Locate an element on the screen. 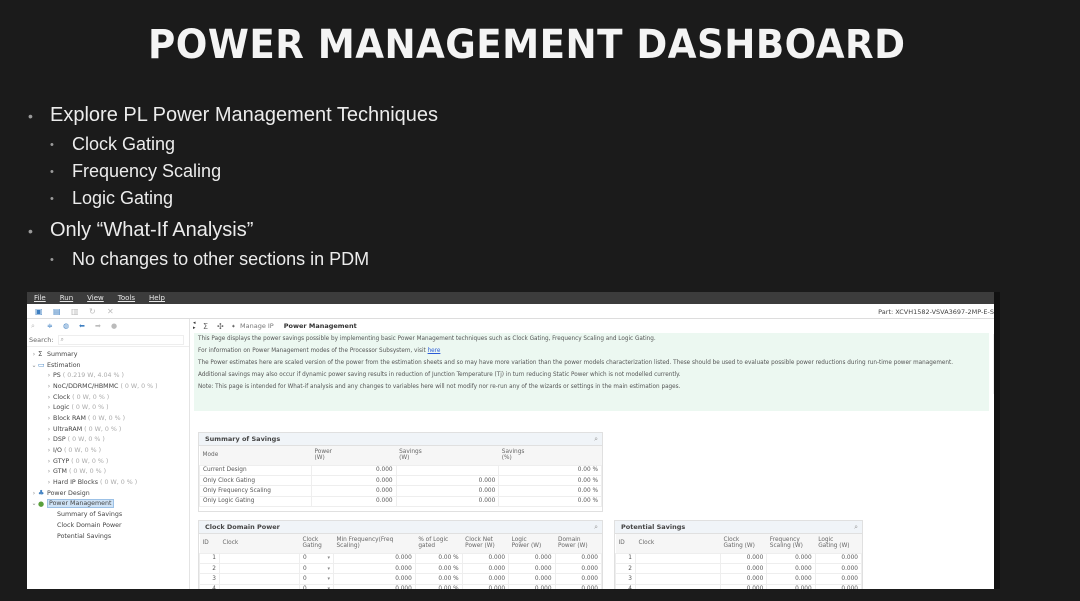 The width and height of the screenshot is (1080, 601). table-row: 2 0 ▾ 0.000 0.00 % 0.000 0.000 0.000 is located at coordinates (401, 568).